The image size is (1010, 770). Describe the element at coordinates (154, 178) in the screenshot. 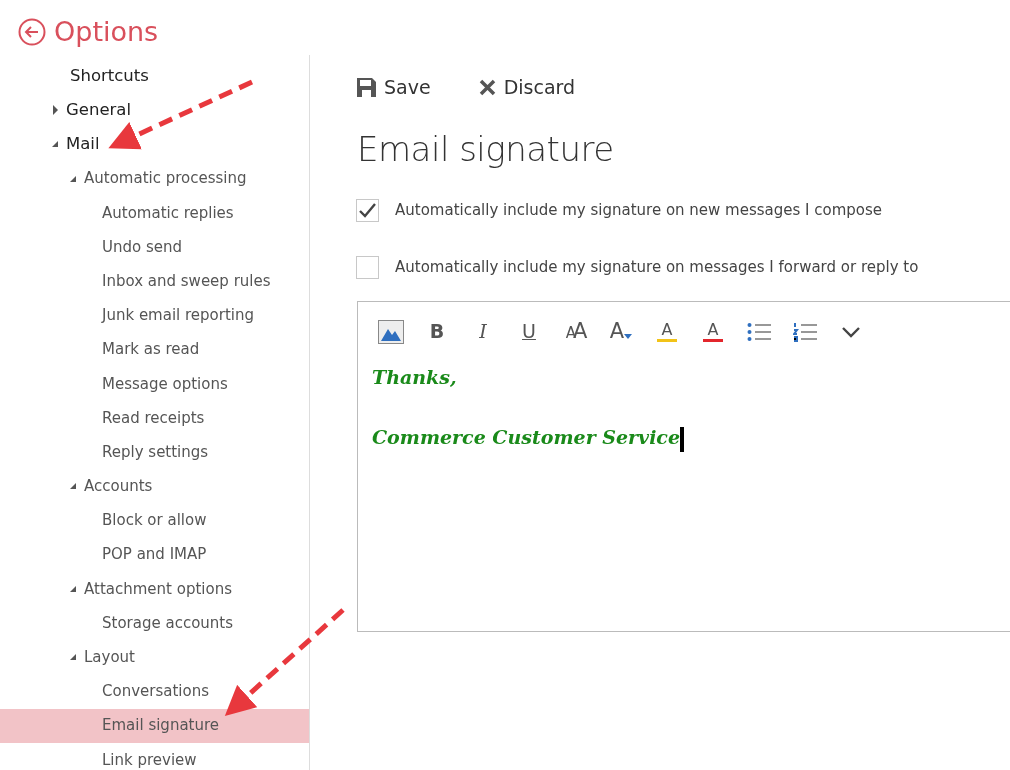

I see `nav-item: Automatic processing` at that location.